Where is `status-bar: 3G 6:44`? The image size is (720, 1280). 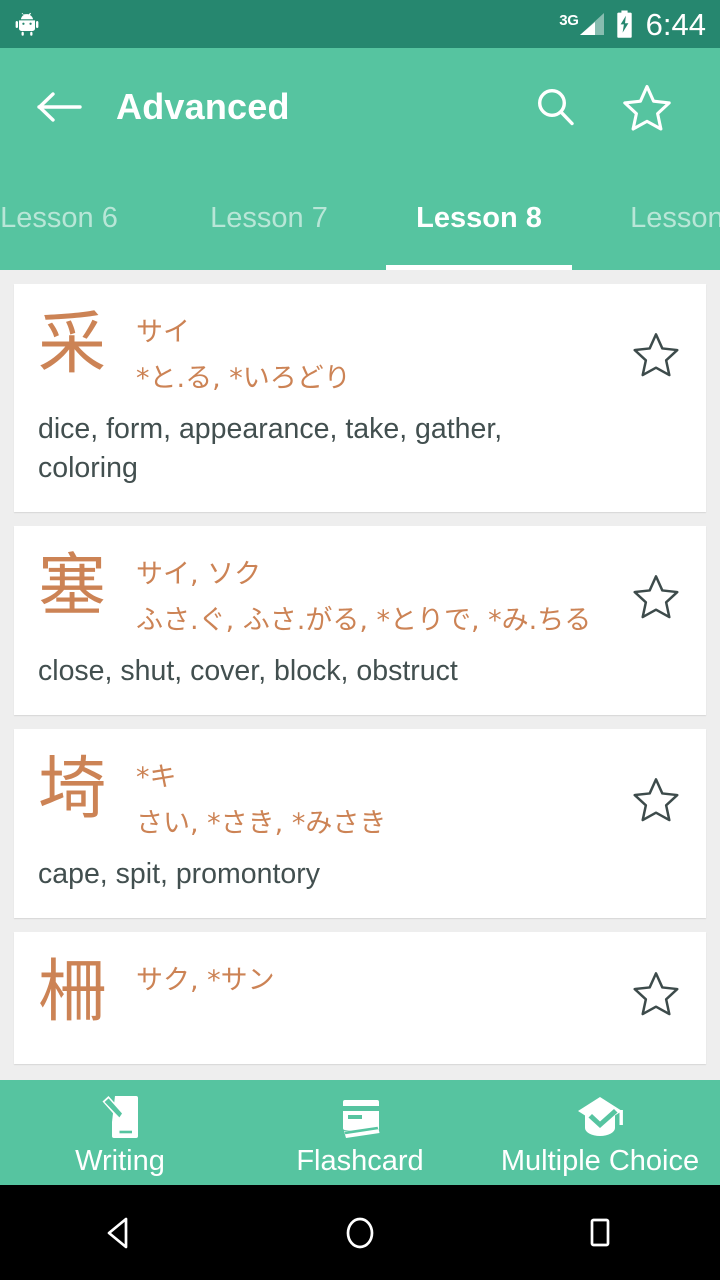
status-bar: 3G 6:44 is located at coordinates (360, 24).